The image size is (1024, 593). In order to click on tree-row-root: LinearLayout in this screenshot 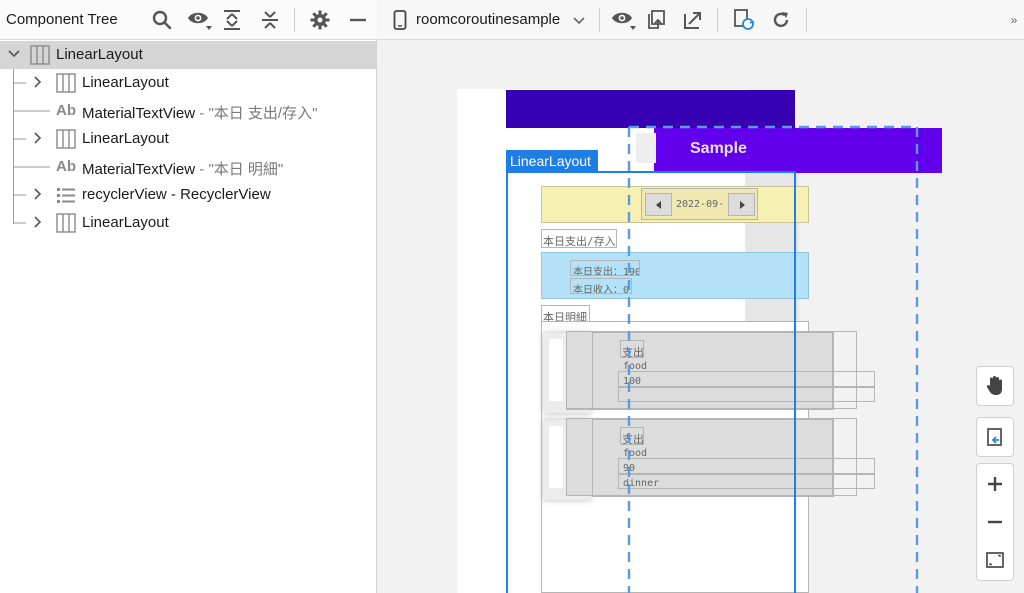, I will do `click(188, 55)`.